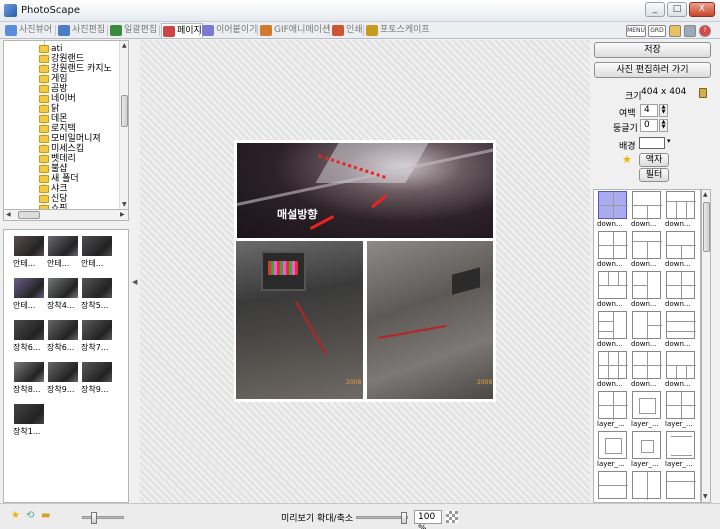 The image size is (720, 529). What do you see at coordinates (675, 31) in the screenshot?
I see `folder-icon` at bounding box center [675, 31].